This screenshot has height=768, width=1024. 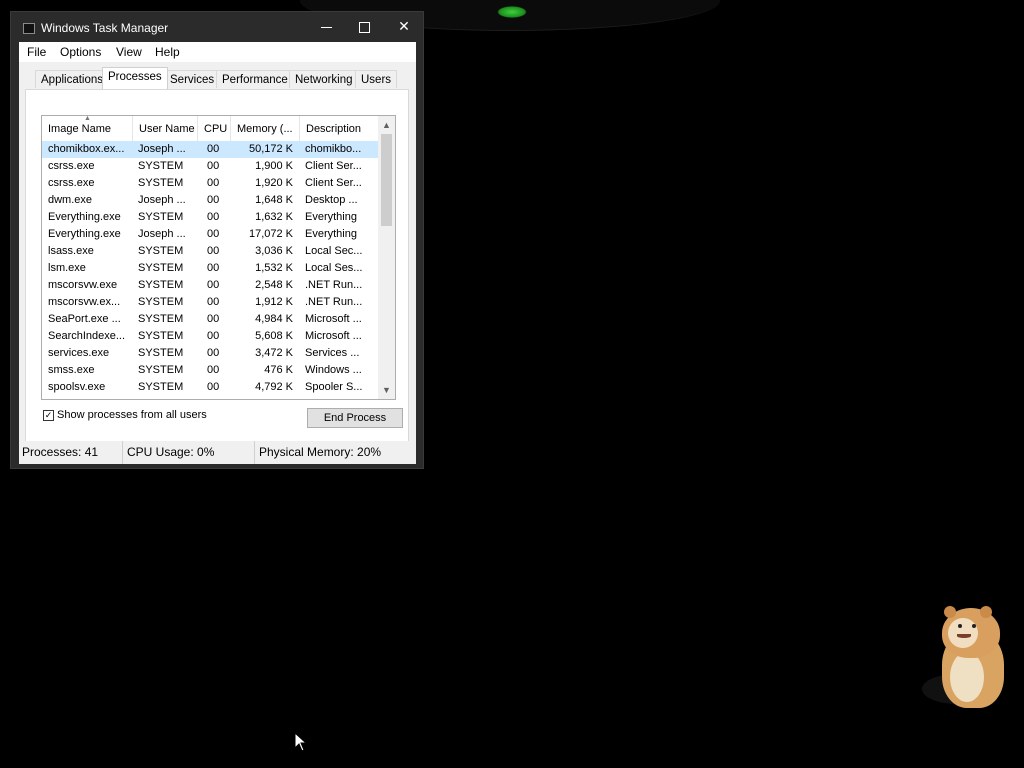 I want to click on task-manager-icon, so click(x=29, y=28).